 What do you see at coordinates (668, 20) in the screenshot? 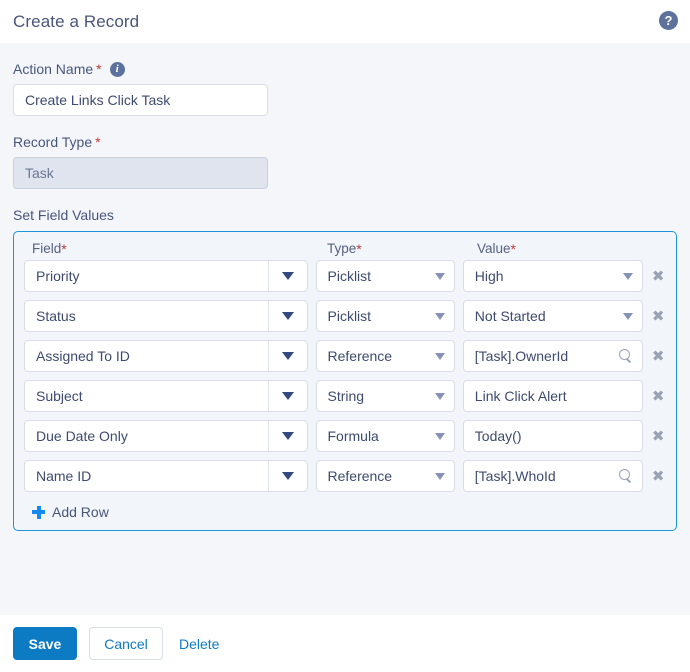
I see `help-icon: ?` at bounding box center [668, 20].